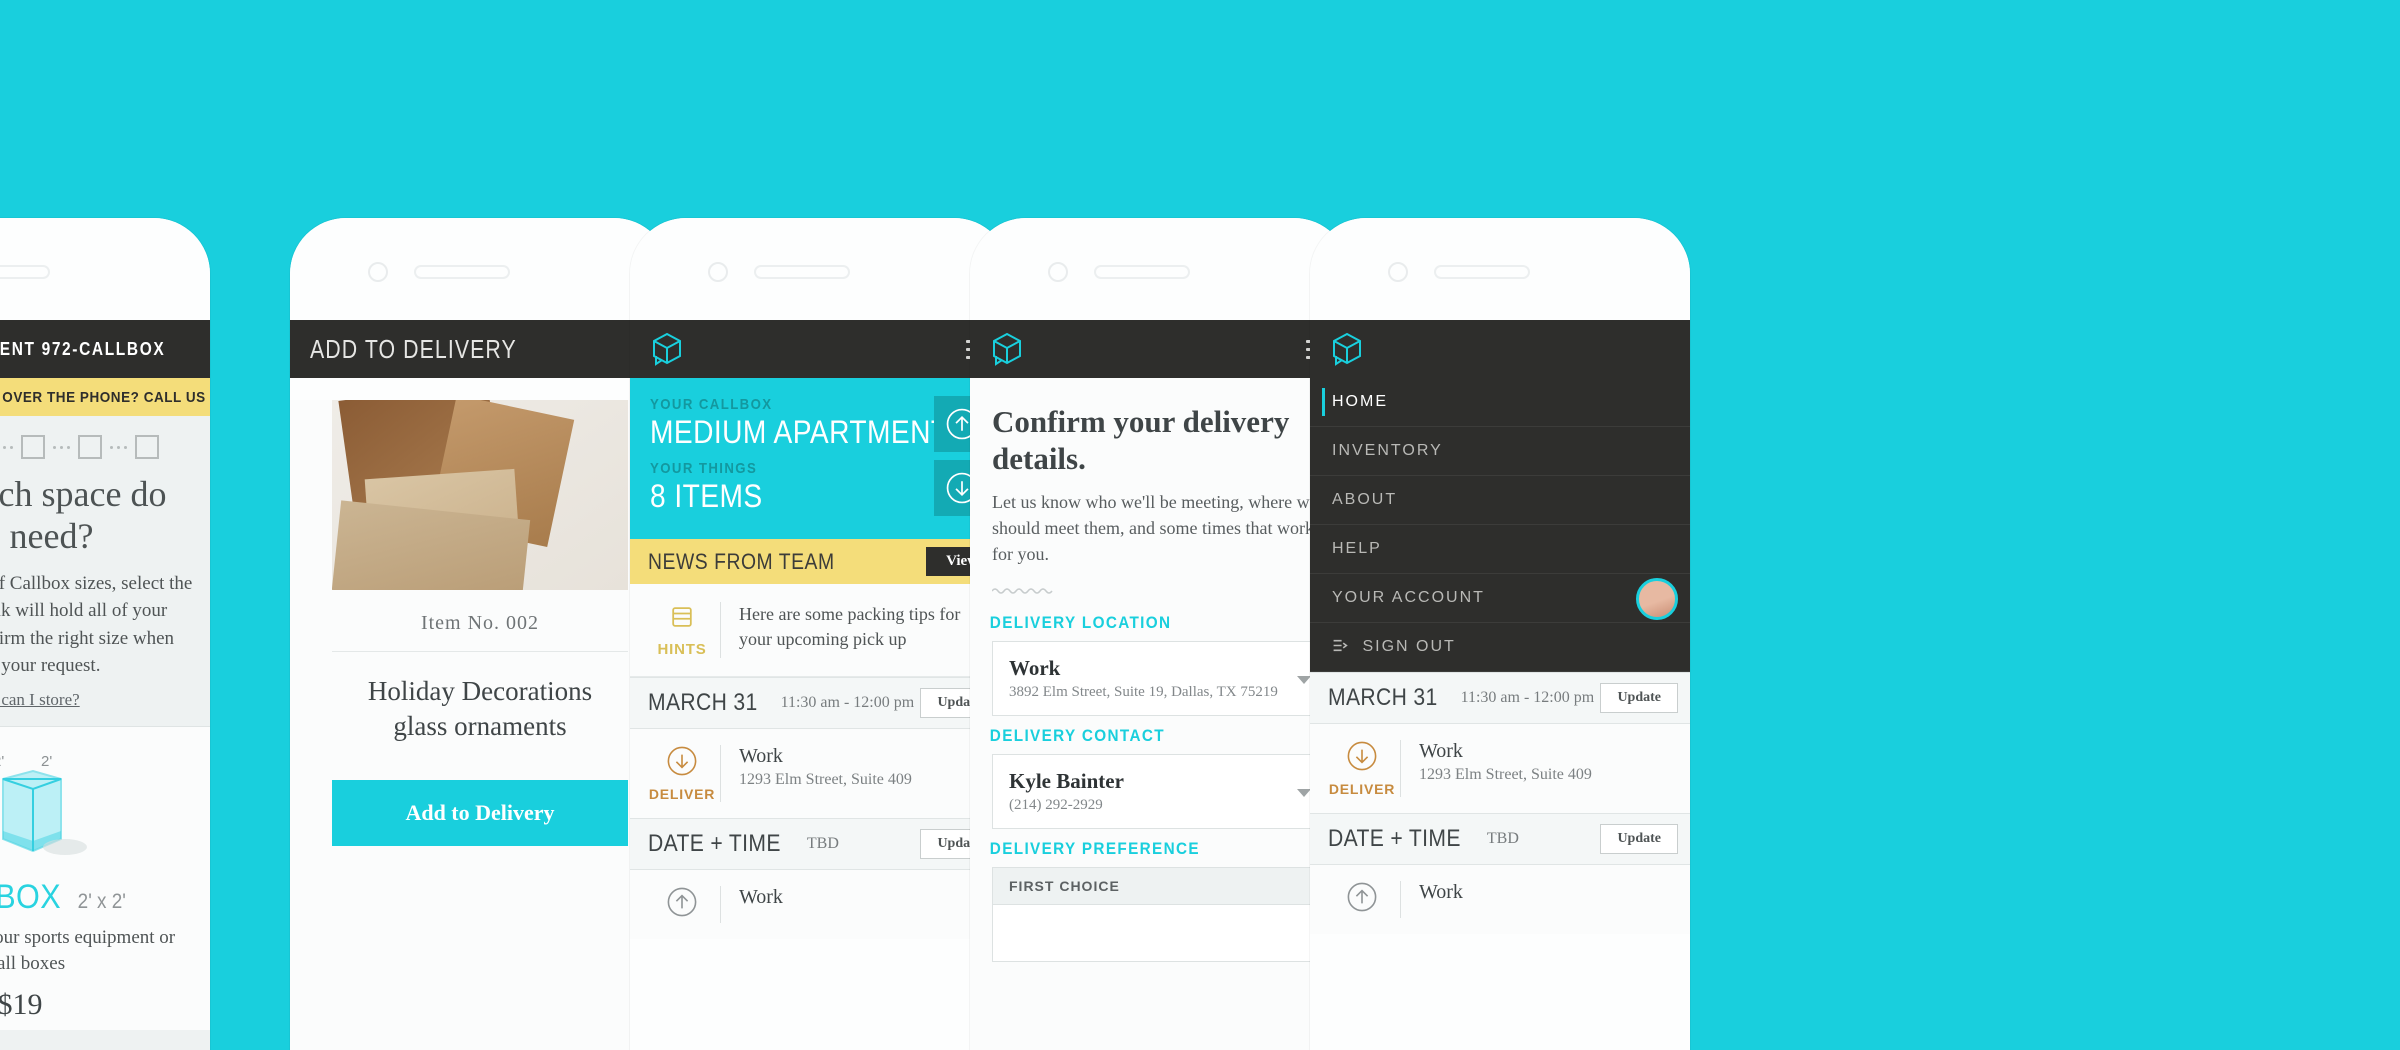 This screenshot has width=2400, height=1050. Describe the element at coordinates (480, 813) in the screenshot. I see `add-to-delivery-button: Add to Delivery` at that location.